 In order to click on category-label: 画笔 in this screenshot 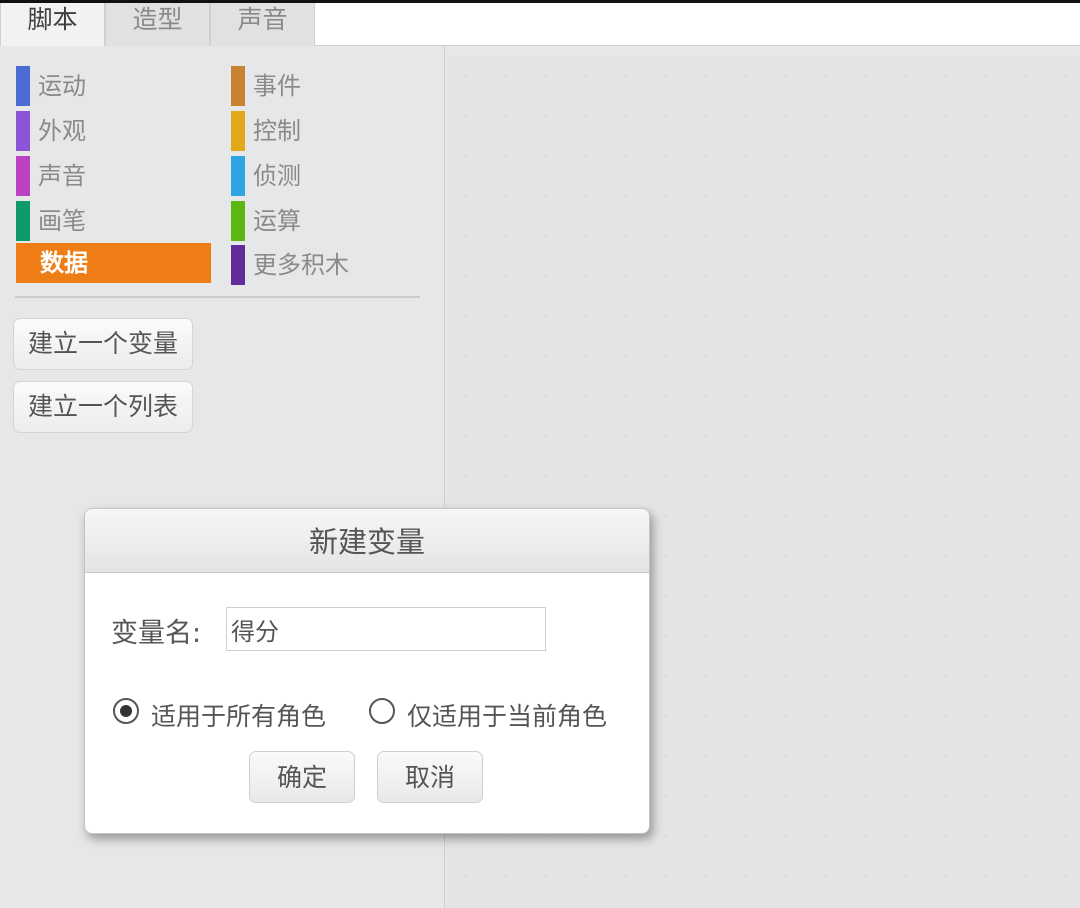, I will do `click(62, 221)`.